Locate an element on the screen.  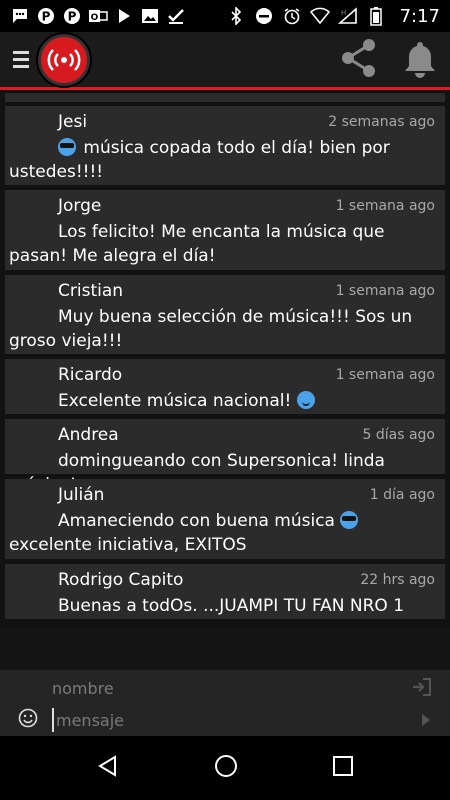
message-input is located at coordinates (222, 720).